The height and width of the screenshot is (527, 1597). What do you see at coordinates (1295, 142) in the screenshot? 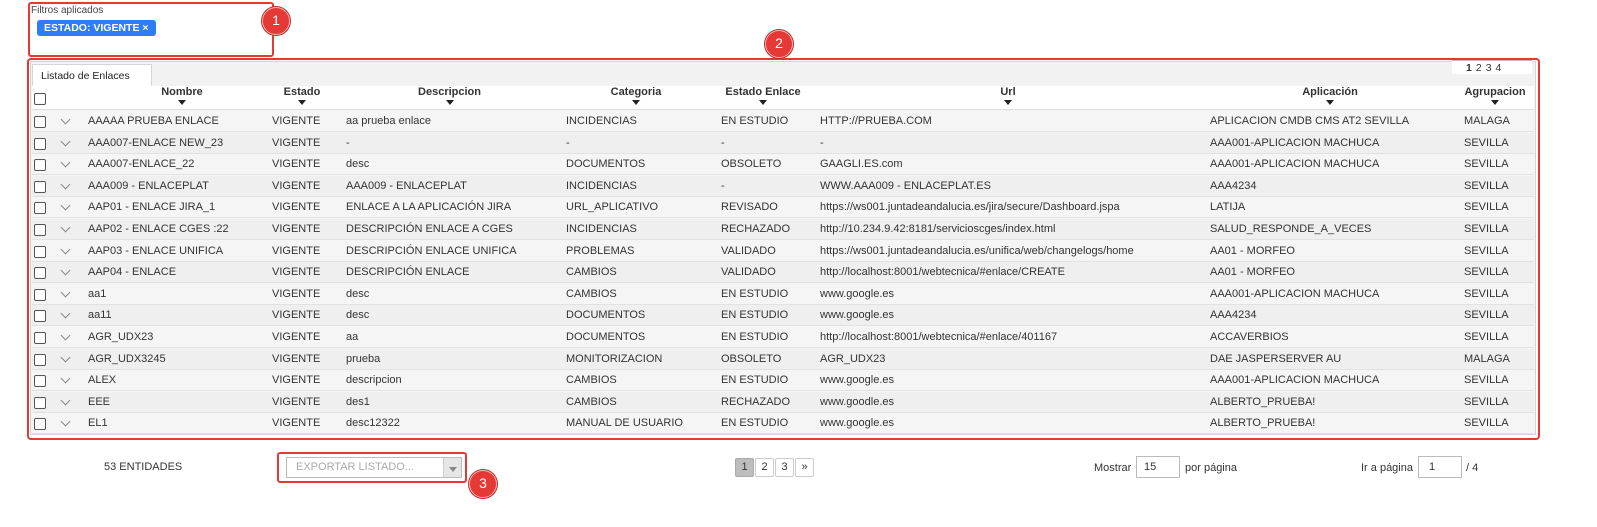
I see `cell-aplicacion: AAA001-APLICACION MACHUCA` at bounding box center [1295, 142].